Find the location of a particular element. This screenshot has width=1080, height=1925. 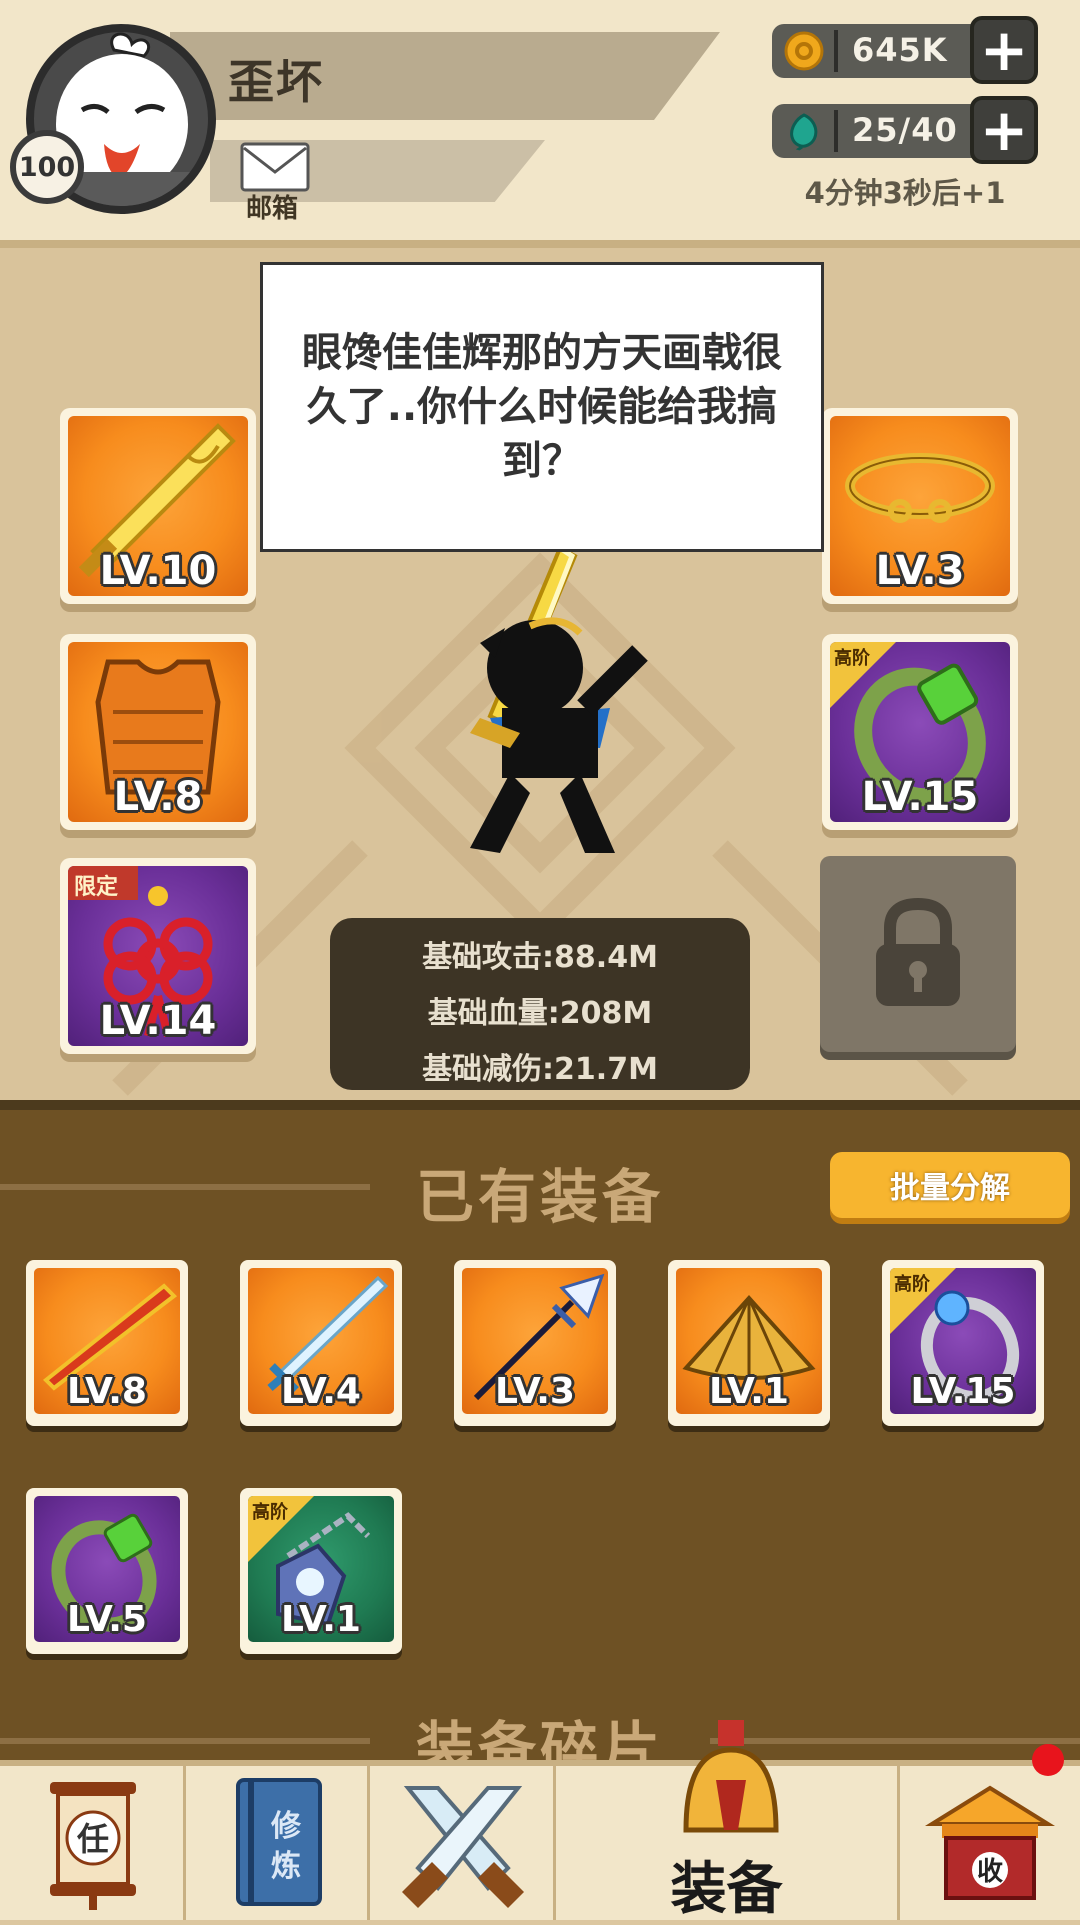

gold-amount: 645K is located at coordinates (900, 50).